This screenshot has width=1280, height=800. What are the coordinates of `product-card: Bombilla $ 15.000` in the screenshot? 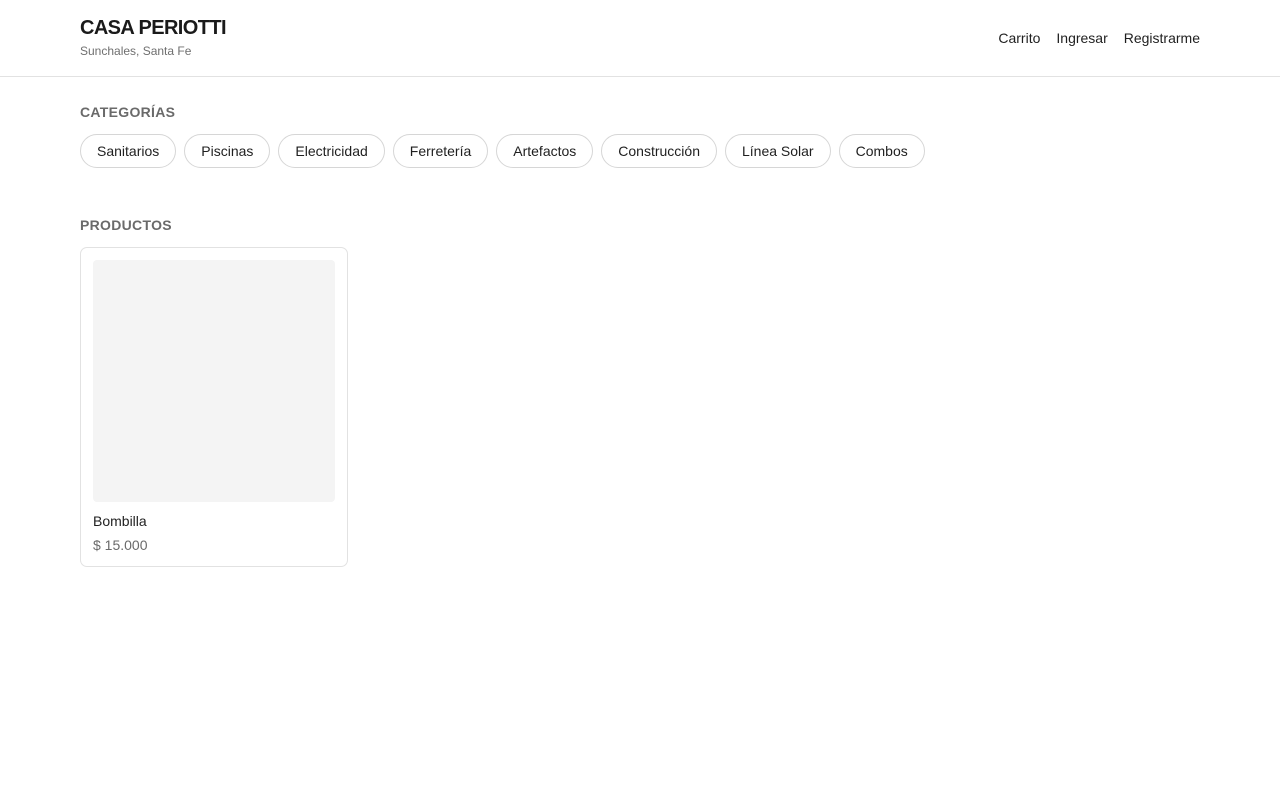 It's located at (214, 407).